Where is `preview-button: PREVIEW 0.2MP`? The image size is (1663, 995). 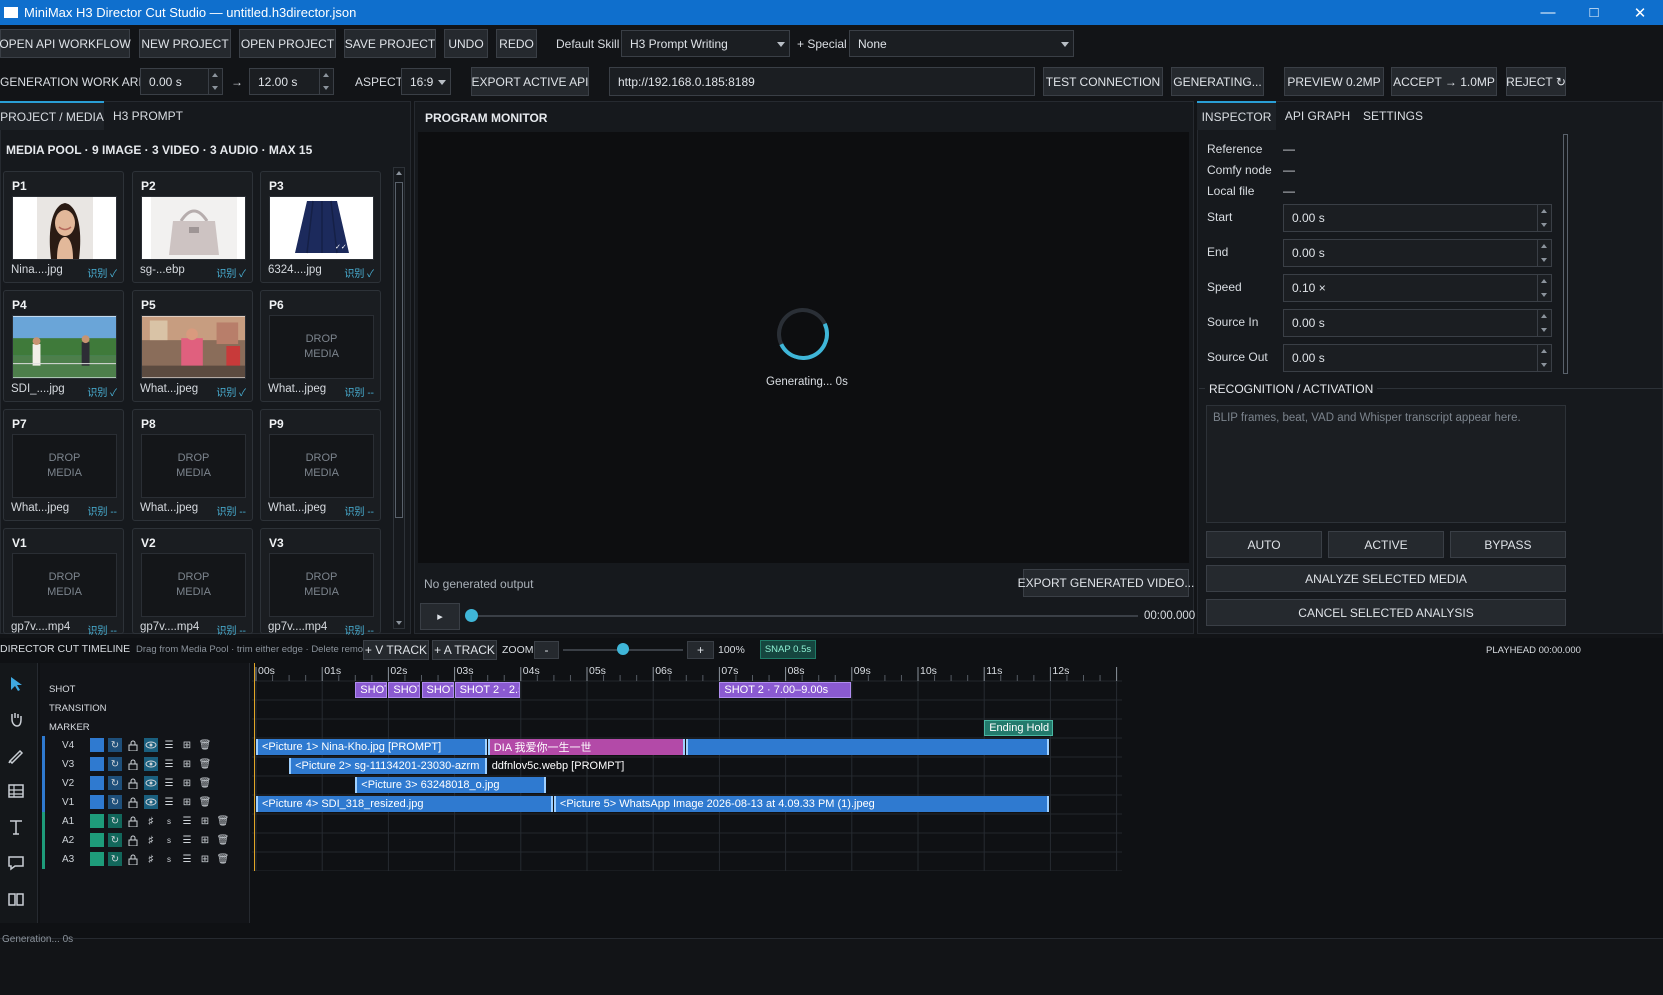 preview-button: PREVIEW 0.2MP is located at coordinates (1334, 81).